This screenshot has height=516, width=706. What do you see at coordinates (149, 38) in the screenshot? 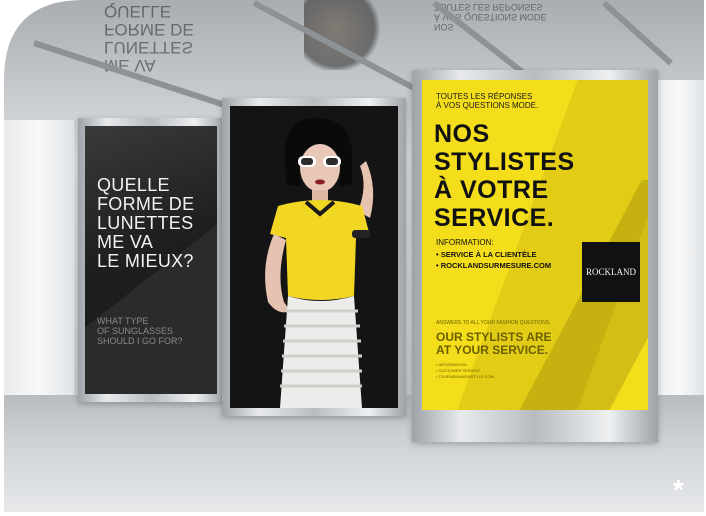
I see `reflection-left-text: ME VA LUNETTES FORME DE QUELLE` at bounding box center [149, 38].